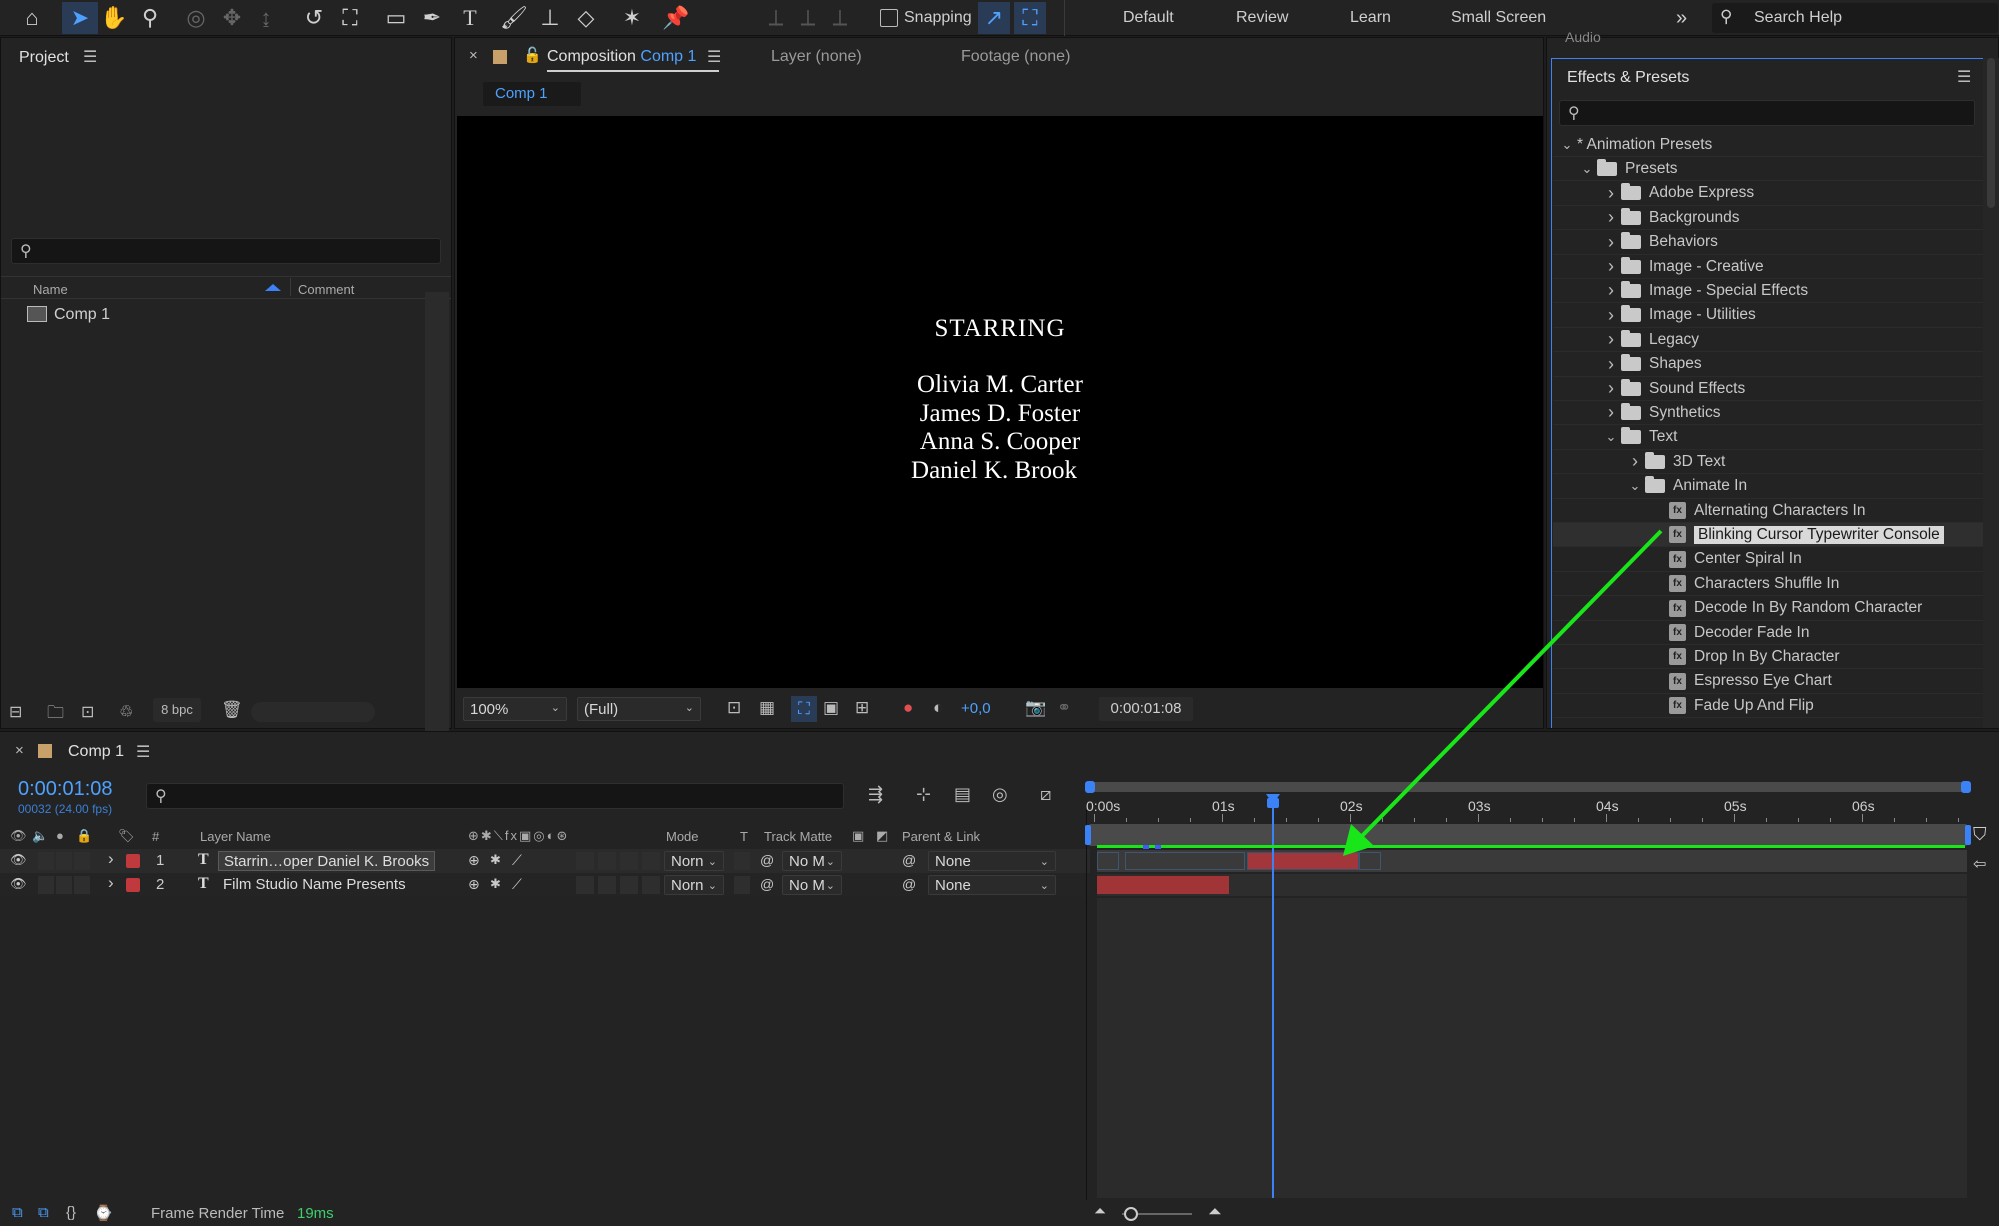  Describe the element at coordinates (1768, 243) in the screenshot. I see `effects-tree-item: › Behaviors` at that location.